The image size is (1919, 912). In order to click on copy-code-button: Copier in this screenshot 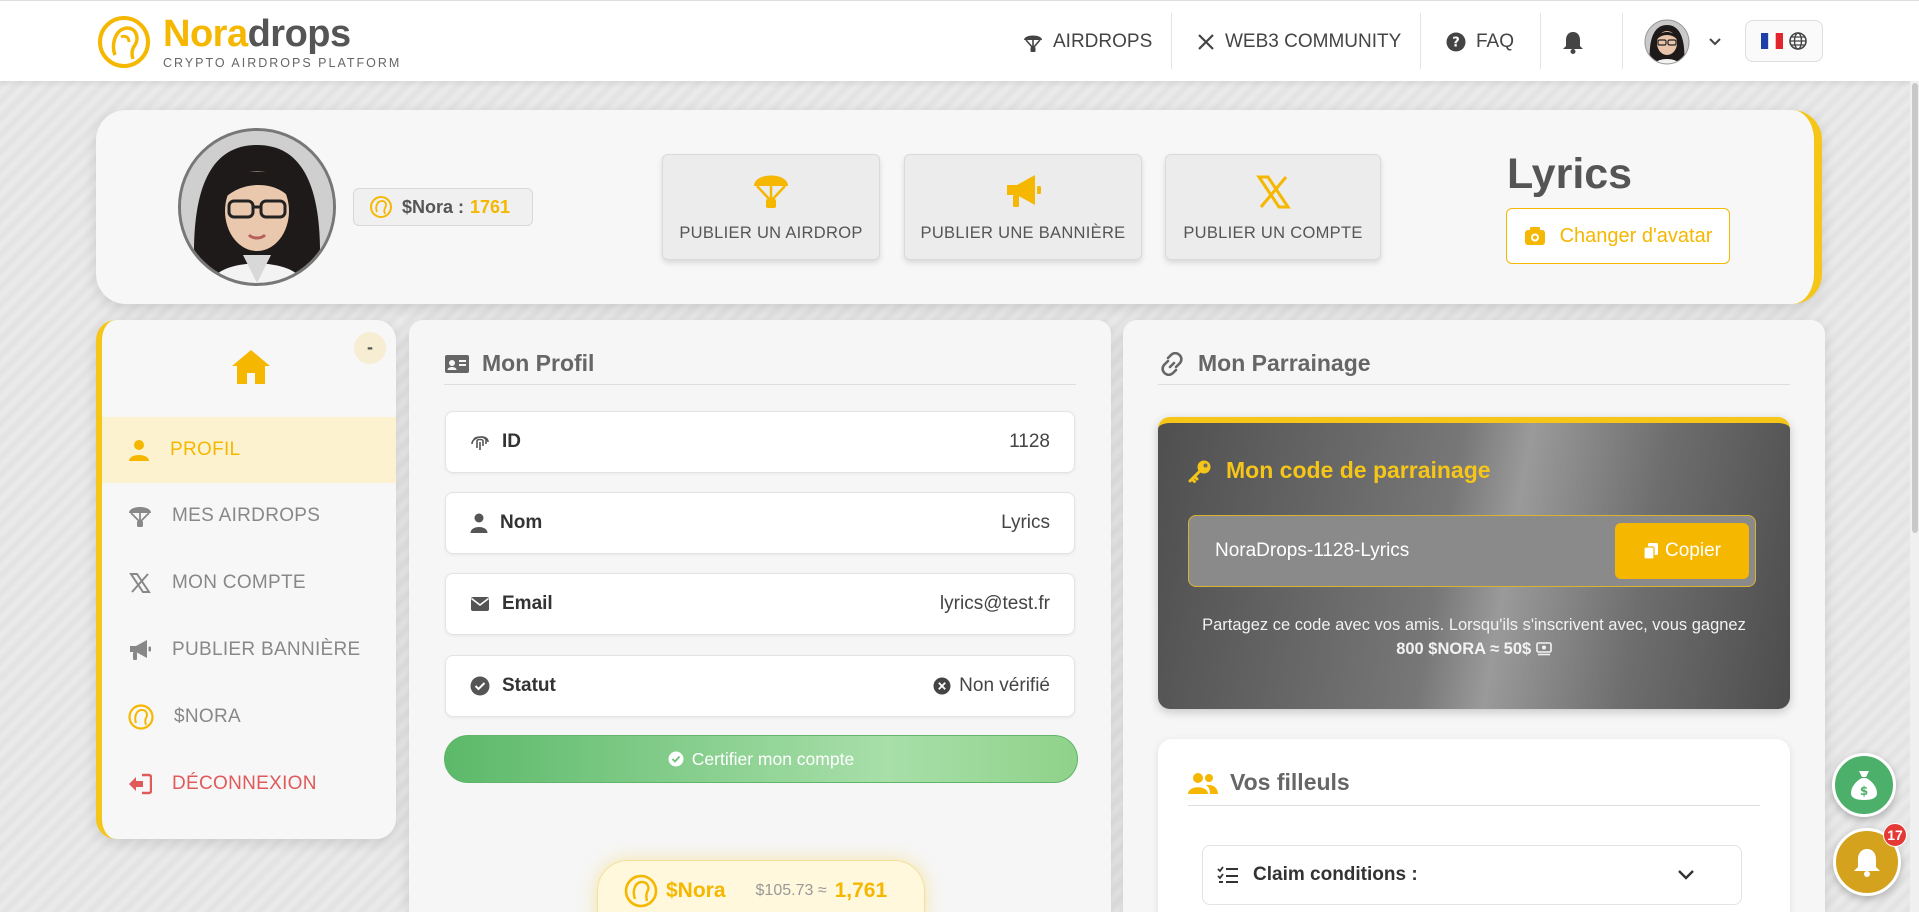, I will do `click(1682, 551)`.